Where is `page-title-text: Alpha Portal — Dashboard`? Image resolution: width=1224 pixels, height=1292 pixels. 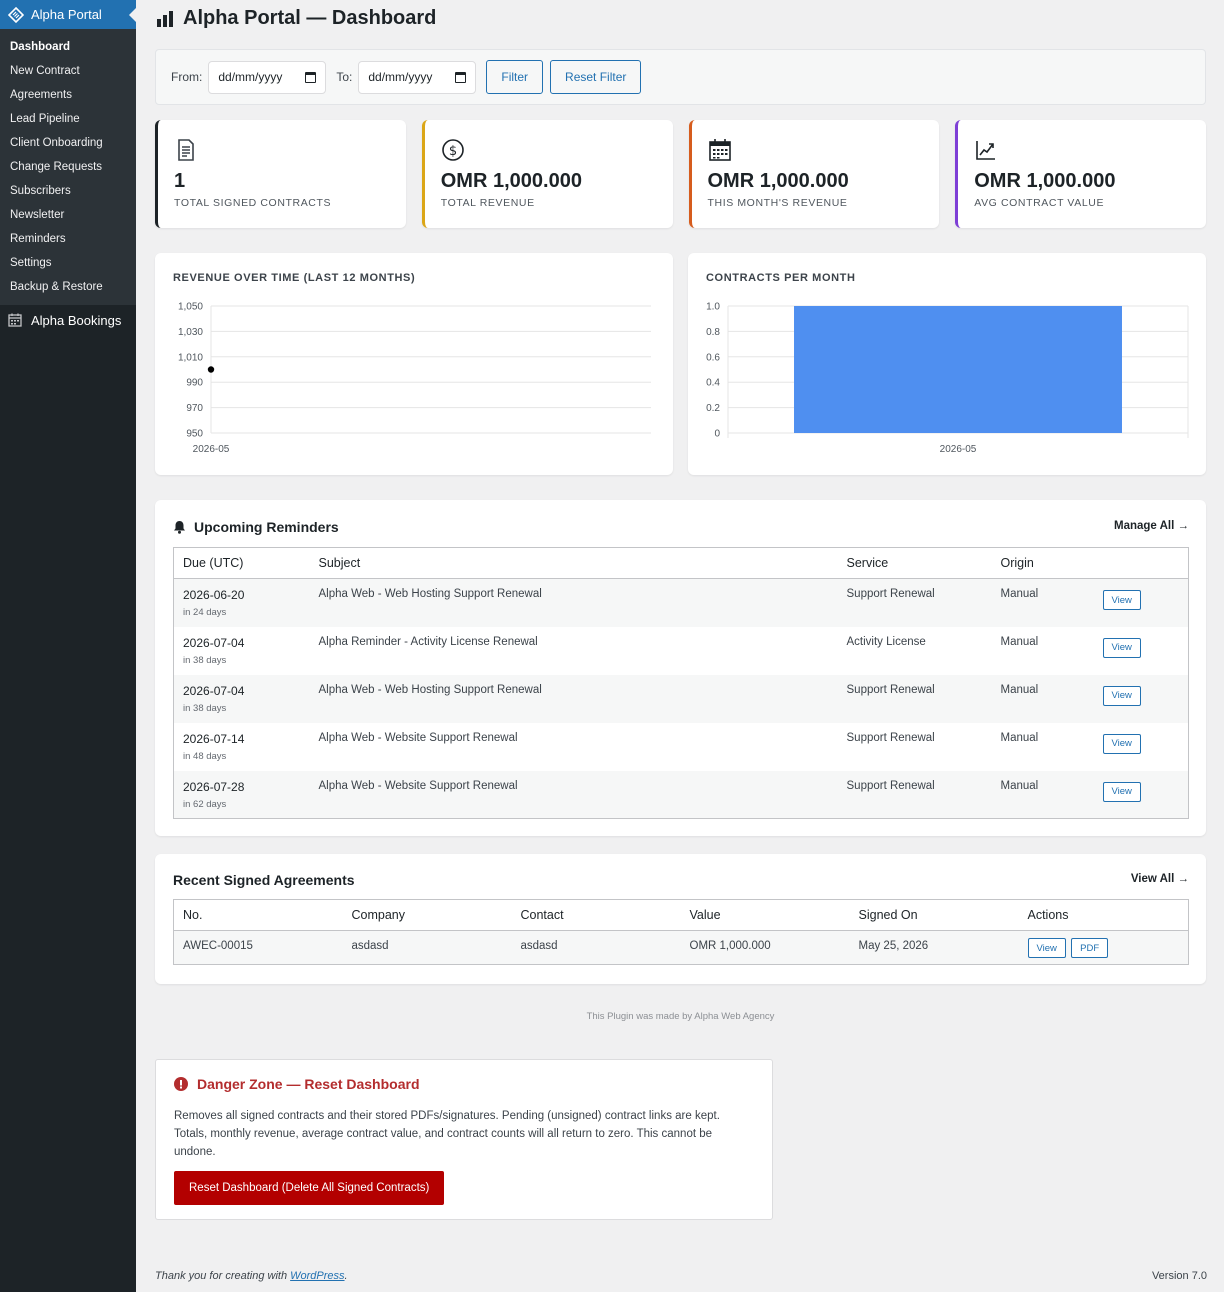 page-title-text: Alpha Portal — Dashboard is located at coordinates (310, 18).